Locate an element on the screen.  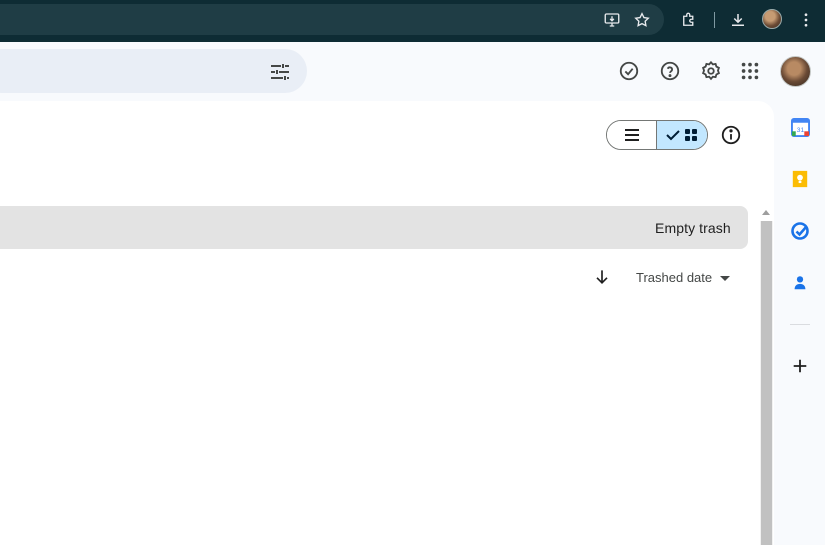
address-bar is located at coordinates (332, 19).